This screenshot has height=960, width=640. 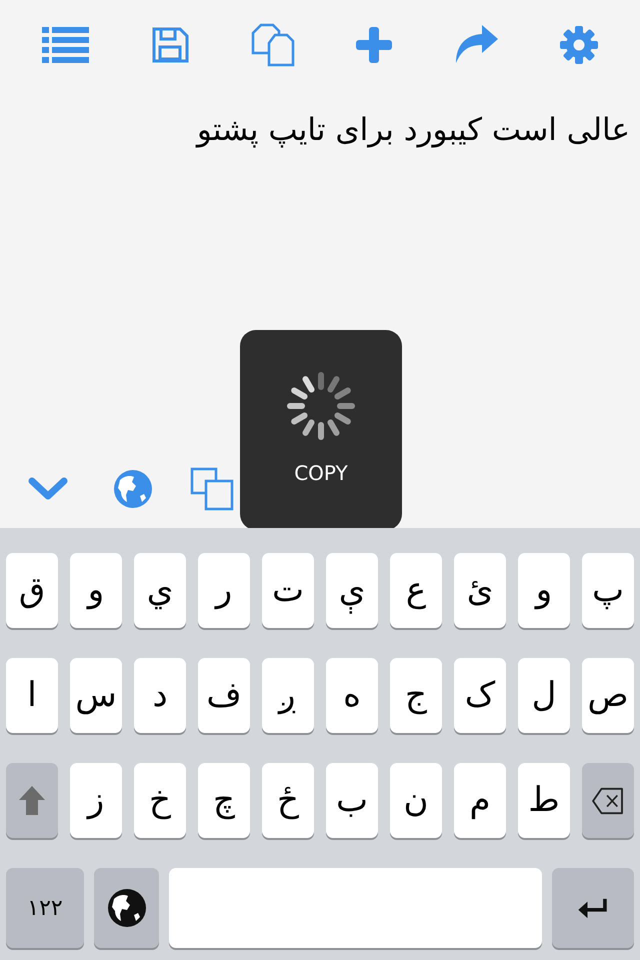 I want to click on save-icon, so click(x=169, y=45).